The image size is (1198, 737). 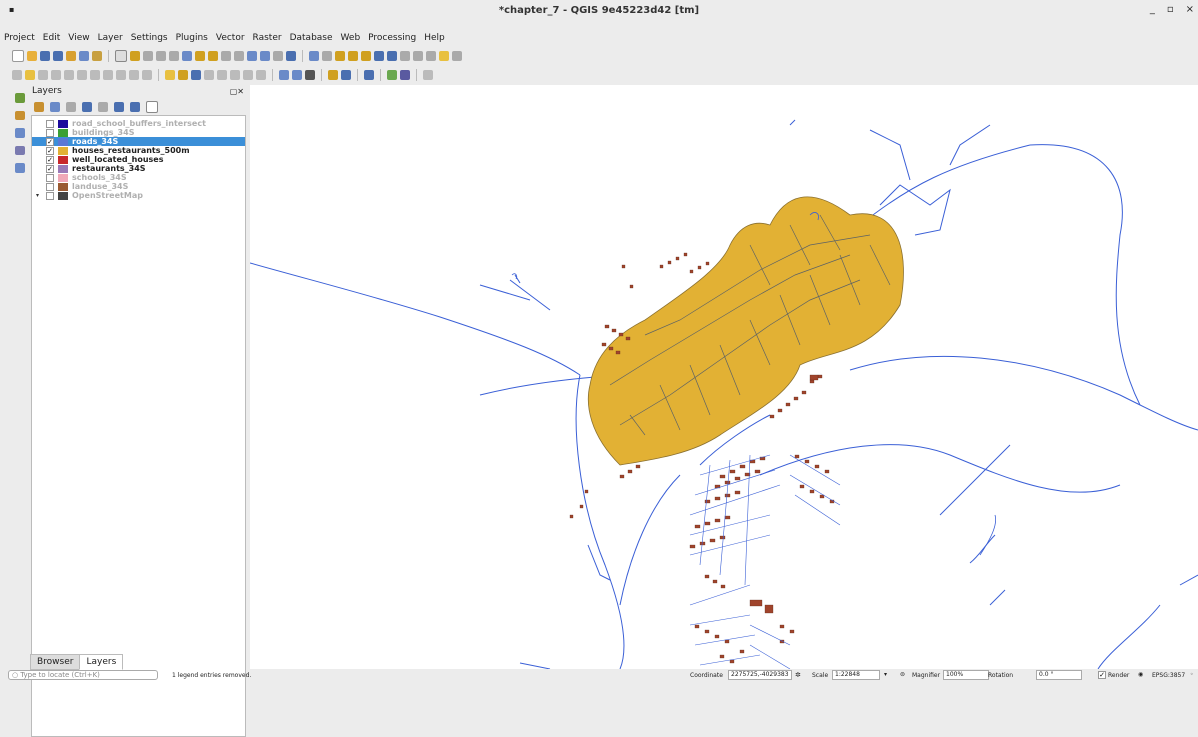 What do you see at coordinates (200, 56) in the screenshot?
I see `zoom-to-selection-icon` at bounding box center [200, 56].